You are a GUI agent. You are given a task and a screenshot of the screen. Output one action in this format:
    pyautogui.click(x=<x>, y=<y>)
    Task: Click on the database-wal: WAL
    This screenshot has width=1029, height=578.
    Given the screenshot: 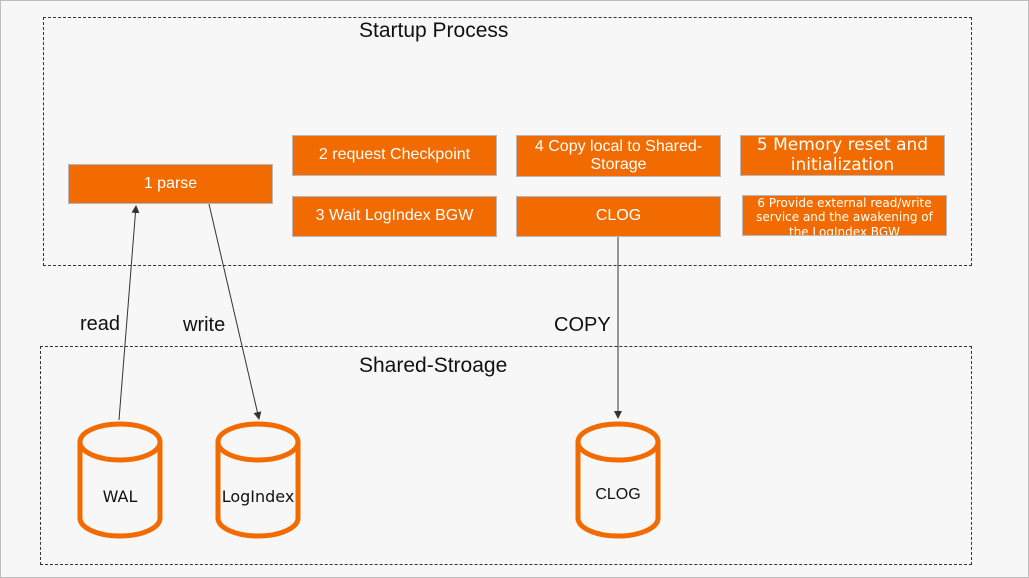 What is the action you would take?
    pyautogui.click(x=120, y=480)
    